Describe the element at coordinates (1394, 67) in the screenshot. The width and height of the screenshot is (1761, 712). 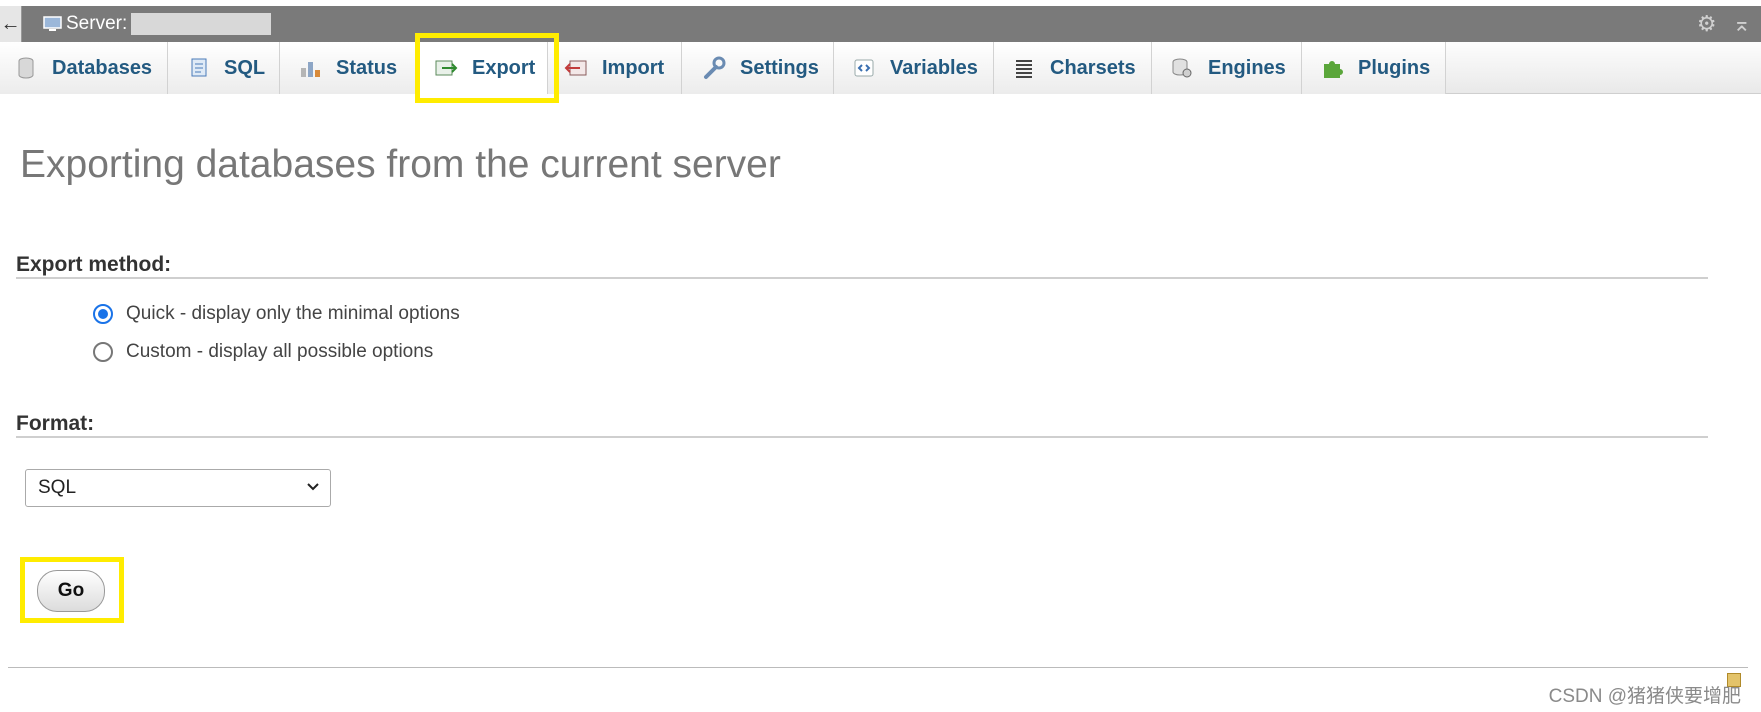
I see `tab-label: Plugins` at that location.